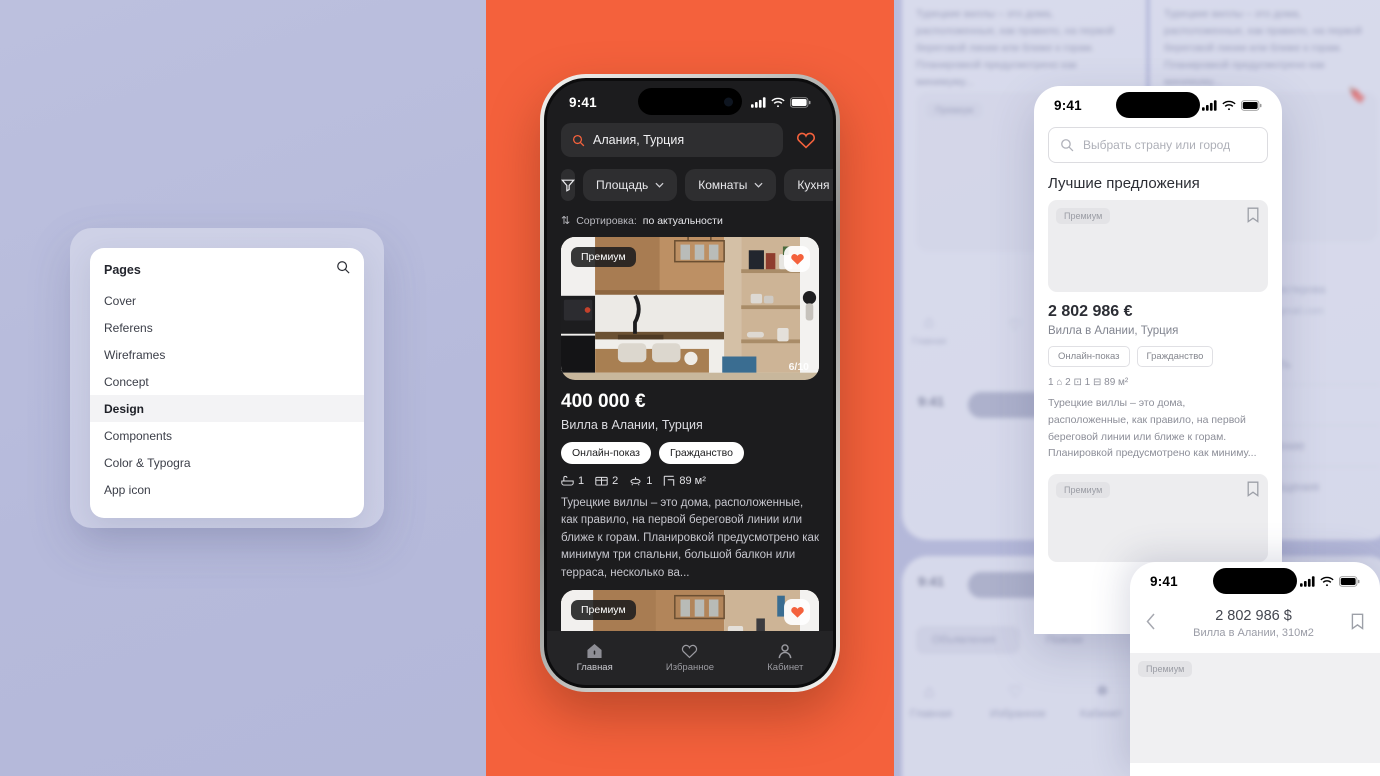  What do you see at coordinates (797, 259) in the screenshot?
I see `favorite-toggle` at bounding box center [797, 259].